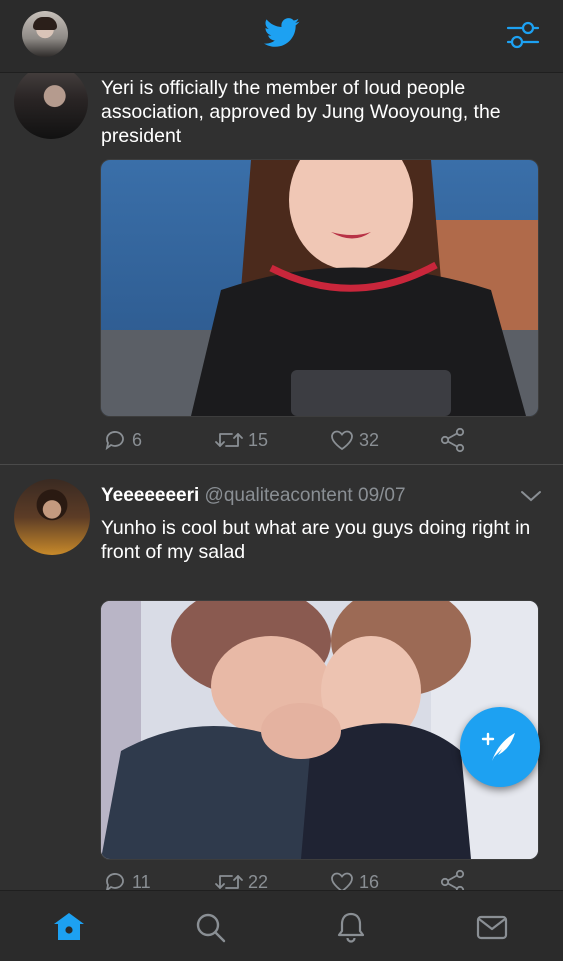 The width and height of the screenshot is (563, 961). Describe the element at coordinates (69, 927) in the screenshot. I see `home-icon` at that location.